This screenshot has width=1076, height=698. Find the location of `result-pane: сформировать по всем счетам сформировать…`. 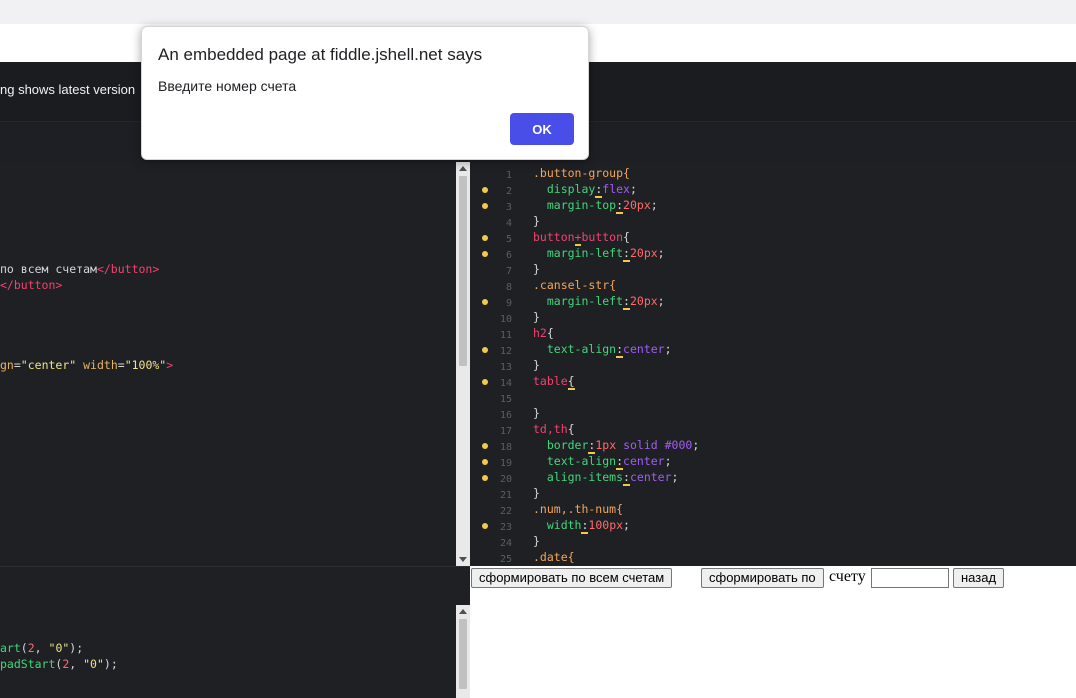

result-pane: сформировать по всем счетам сформировать… is located at coordinates (773, 632).